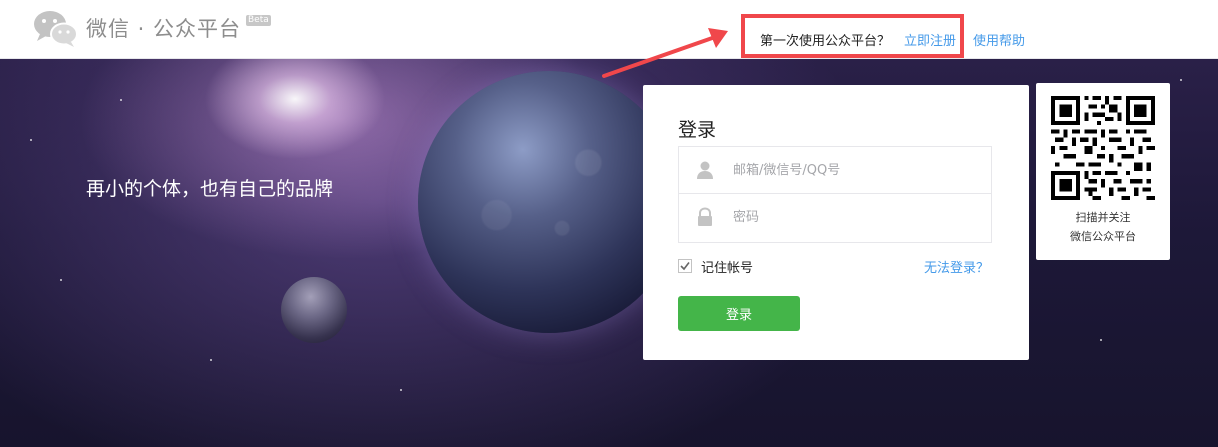 The image size is (1218, 447). I want to click on site-title: 微信 · 公众平台, so click(163, 28).